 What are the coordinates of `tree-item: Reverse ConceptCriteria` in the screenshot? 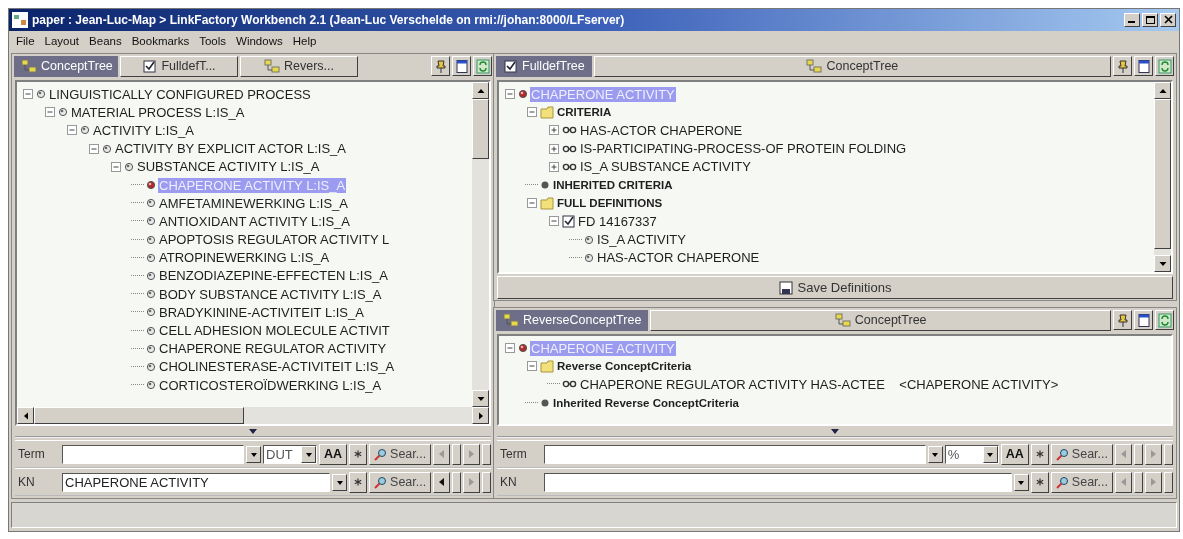 It's located at (624, 366).